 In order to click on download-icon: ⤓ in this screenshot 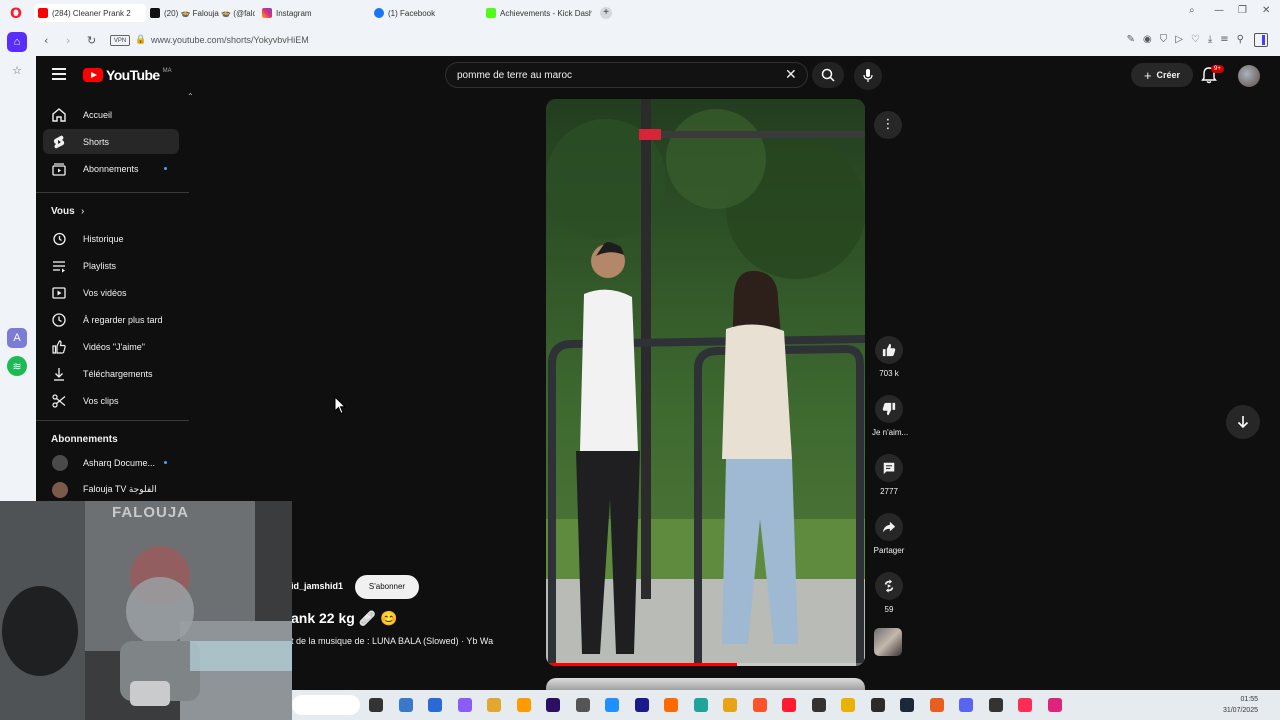, I will do `click(1210, 39)`.